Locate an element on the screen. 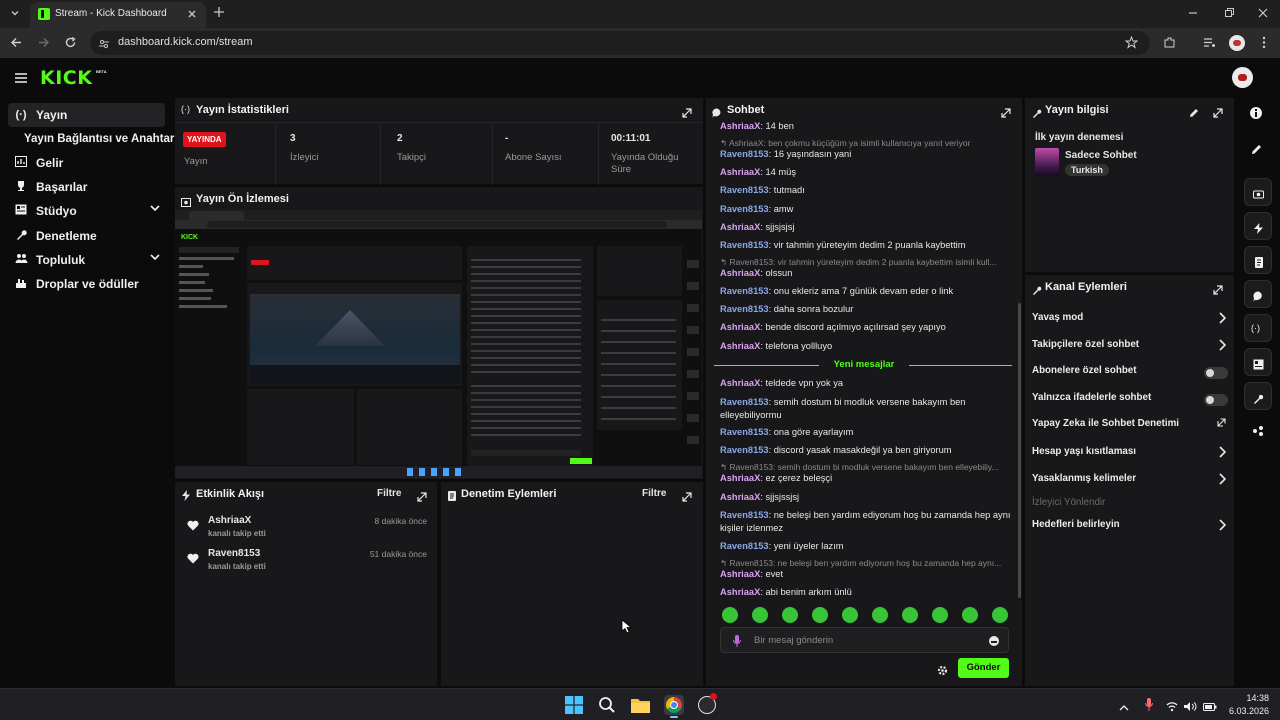 This screenshot has height=720, width=1280. minimize-icon is located at coordinates (1193, 14).